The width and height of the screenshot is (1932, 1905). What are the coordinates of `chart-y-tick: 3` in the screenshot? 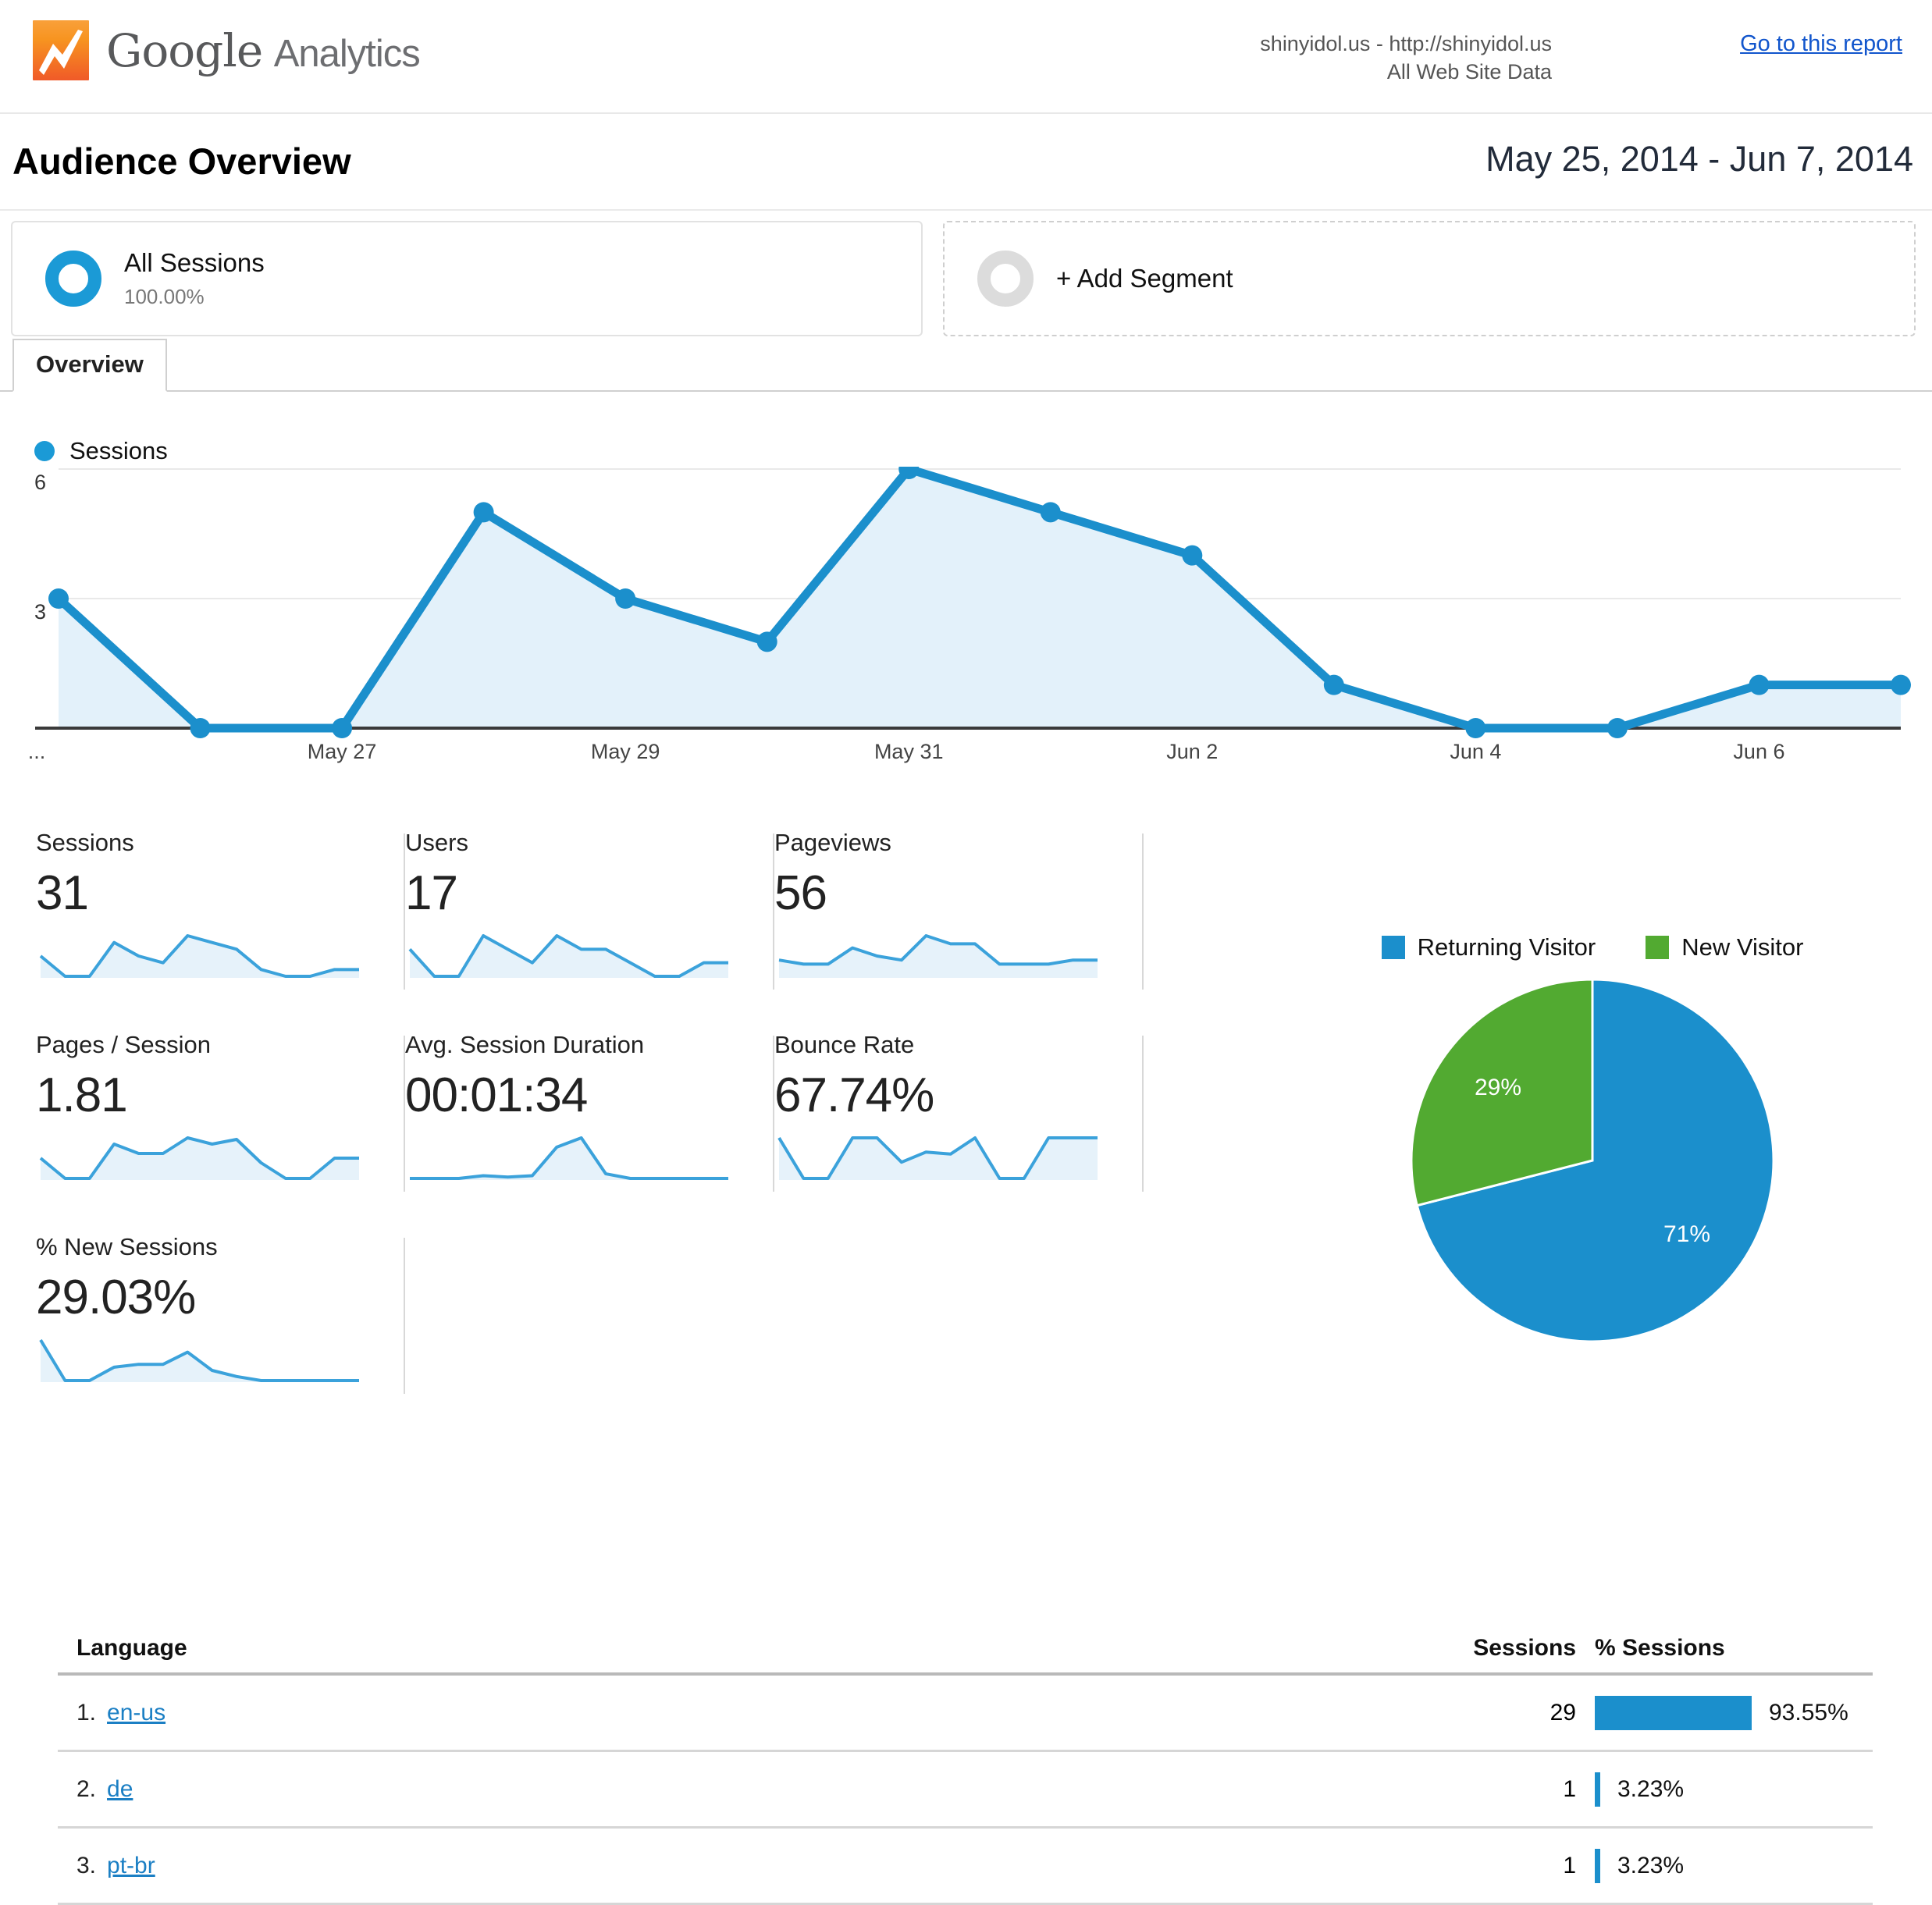 It's located at (40, 612).